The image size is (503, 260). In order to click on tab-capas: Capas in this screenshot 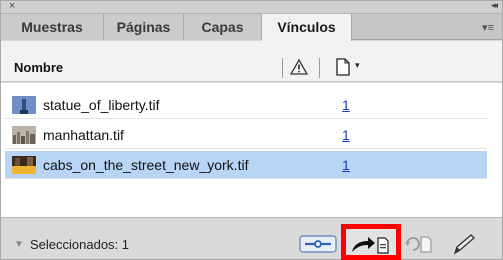, I will do `click(223, 27)`.